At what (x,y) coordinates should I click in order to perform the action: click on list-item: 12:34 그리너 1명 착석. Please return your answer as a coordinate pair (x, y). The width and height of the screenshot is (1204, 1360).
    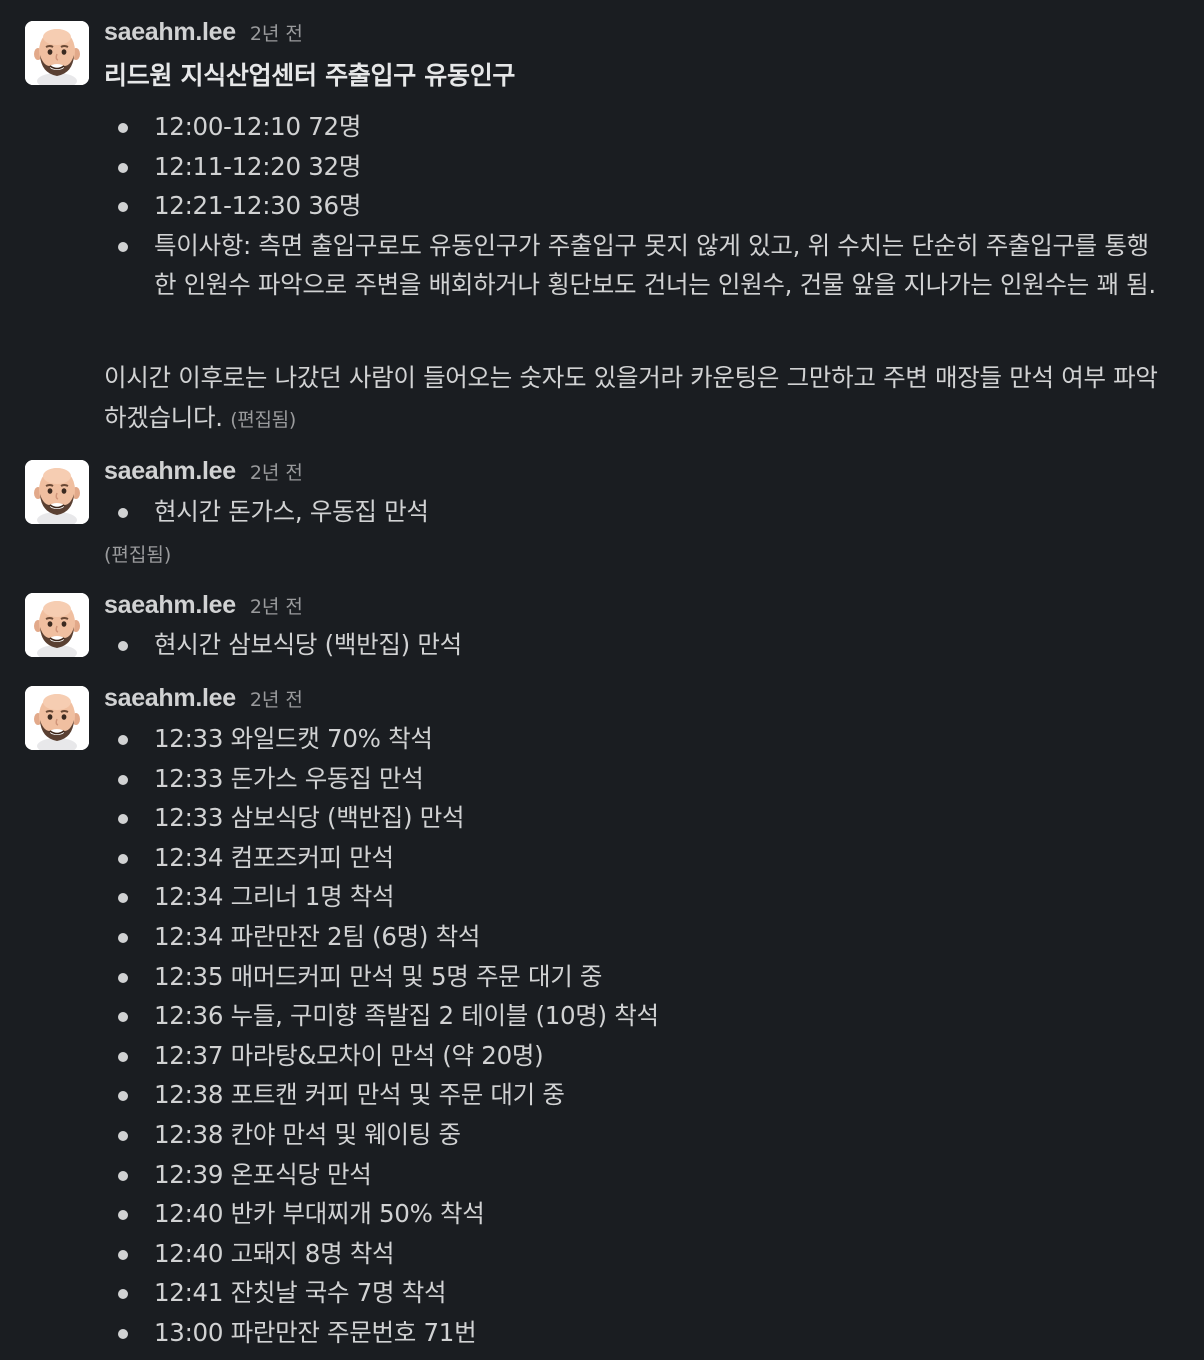
    Looking at the image, I should click on (329, 897).